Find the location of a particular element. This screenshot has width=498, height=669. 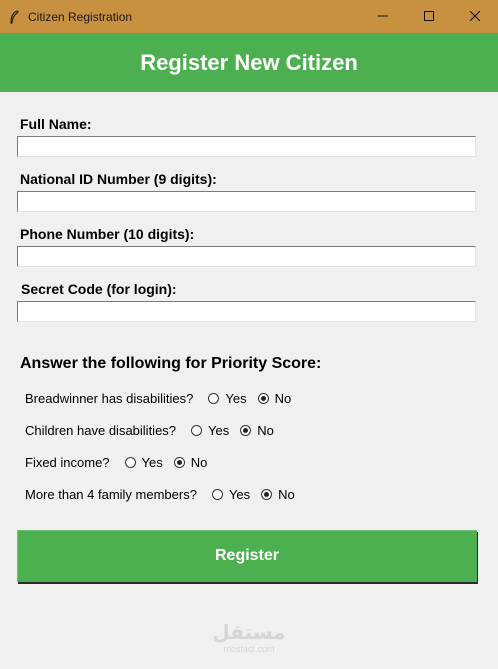

page-title: Register New Citizen is located at coordinates (249, 62).